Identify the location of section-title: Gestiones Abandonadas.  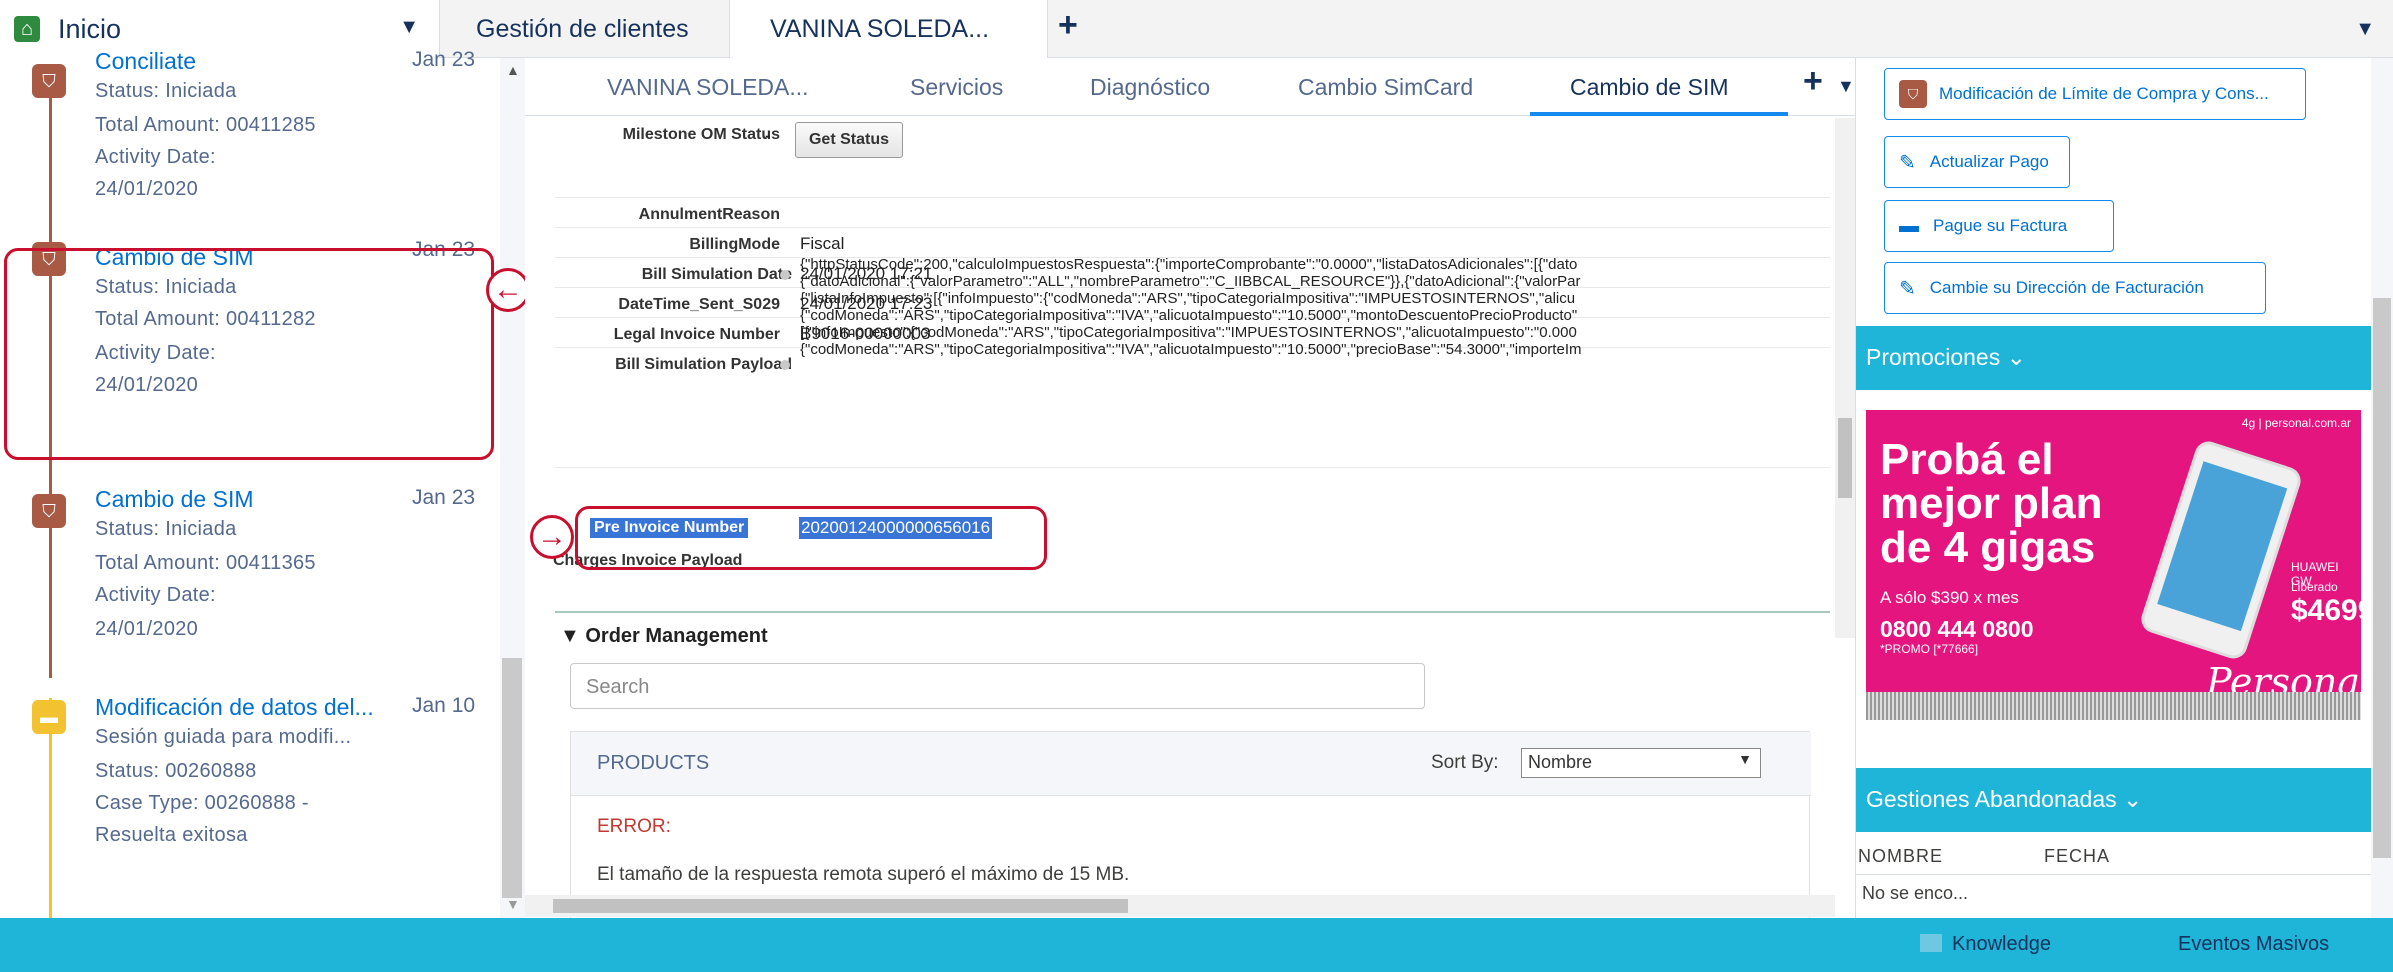
(1991, 799).